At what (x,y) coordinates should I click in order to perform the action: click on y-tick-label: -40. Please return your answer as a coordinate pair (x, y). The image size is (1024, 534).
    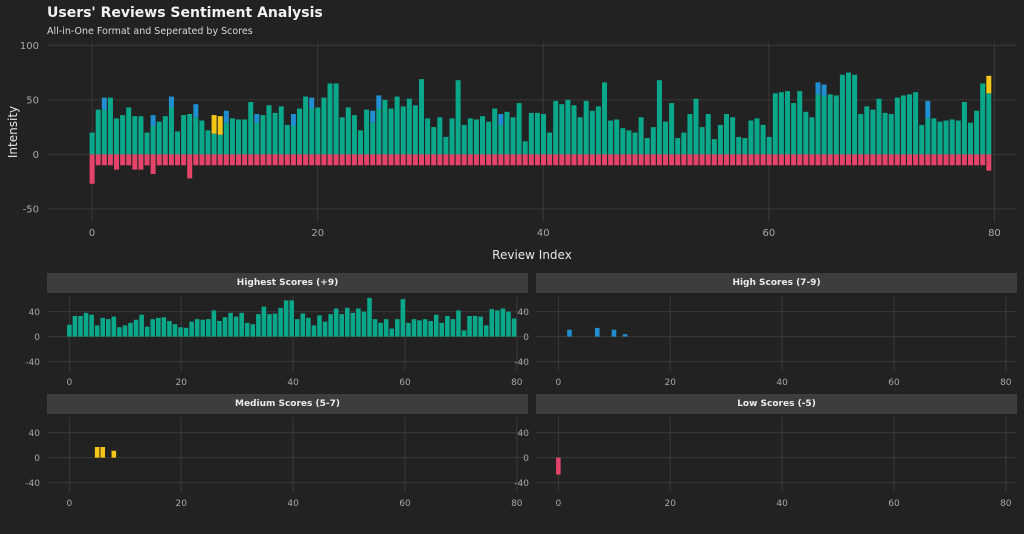
    Looking at the image, I should click on (521, 484).